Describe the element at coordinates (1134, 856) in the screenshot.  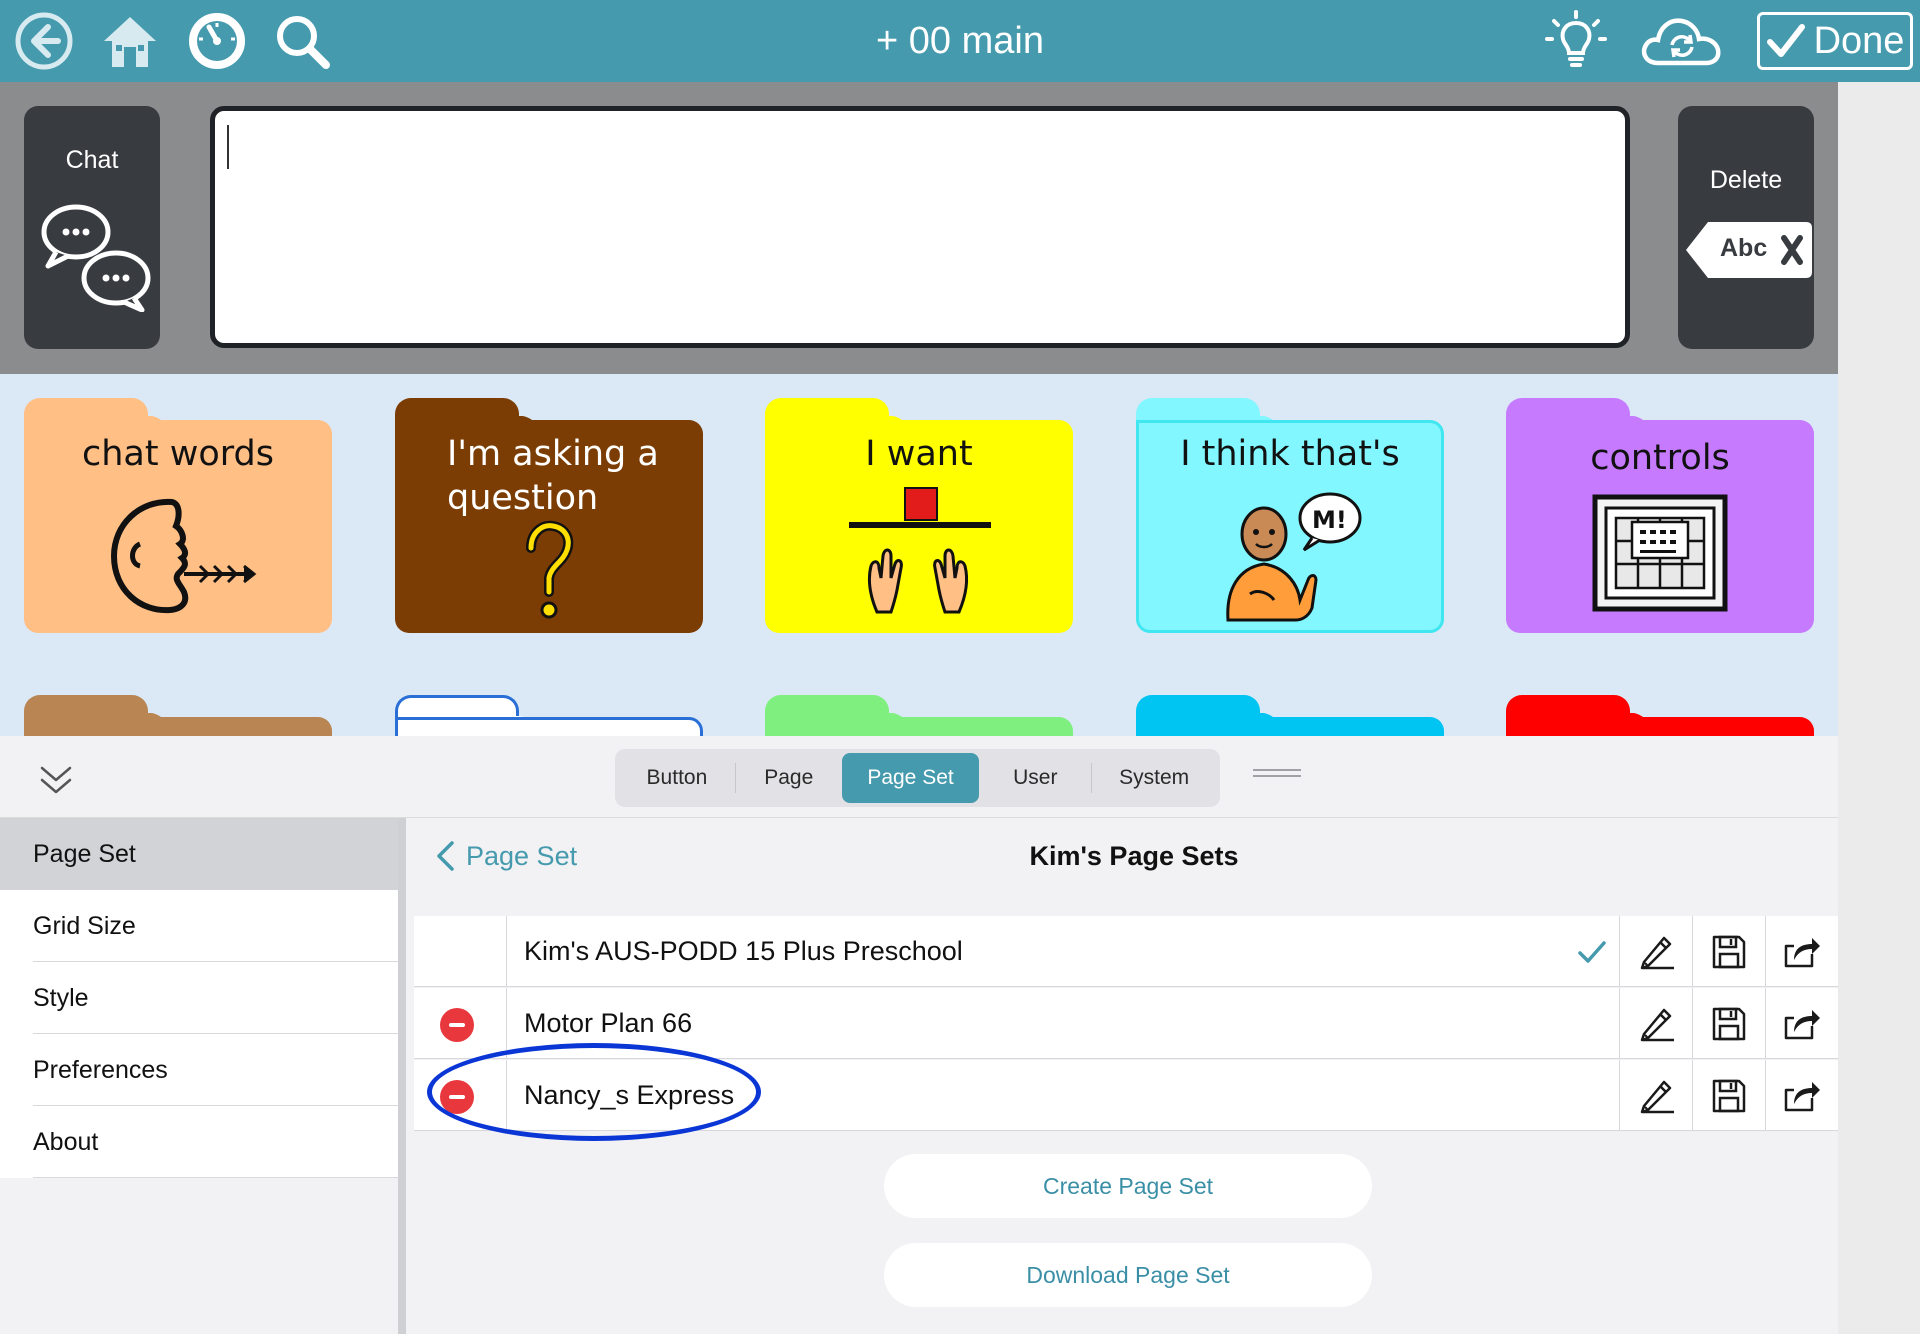
I see `page-sets-title: Kim's Page Sets` at that location.